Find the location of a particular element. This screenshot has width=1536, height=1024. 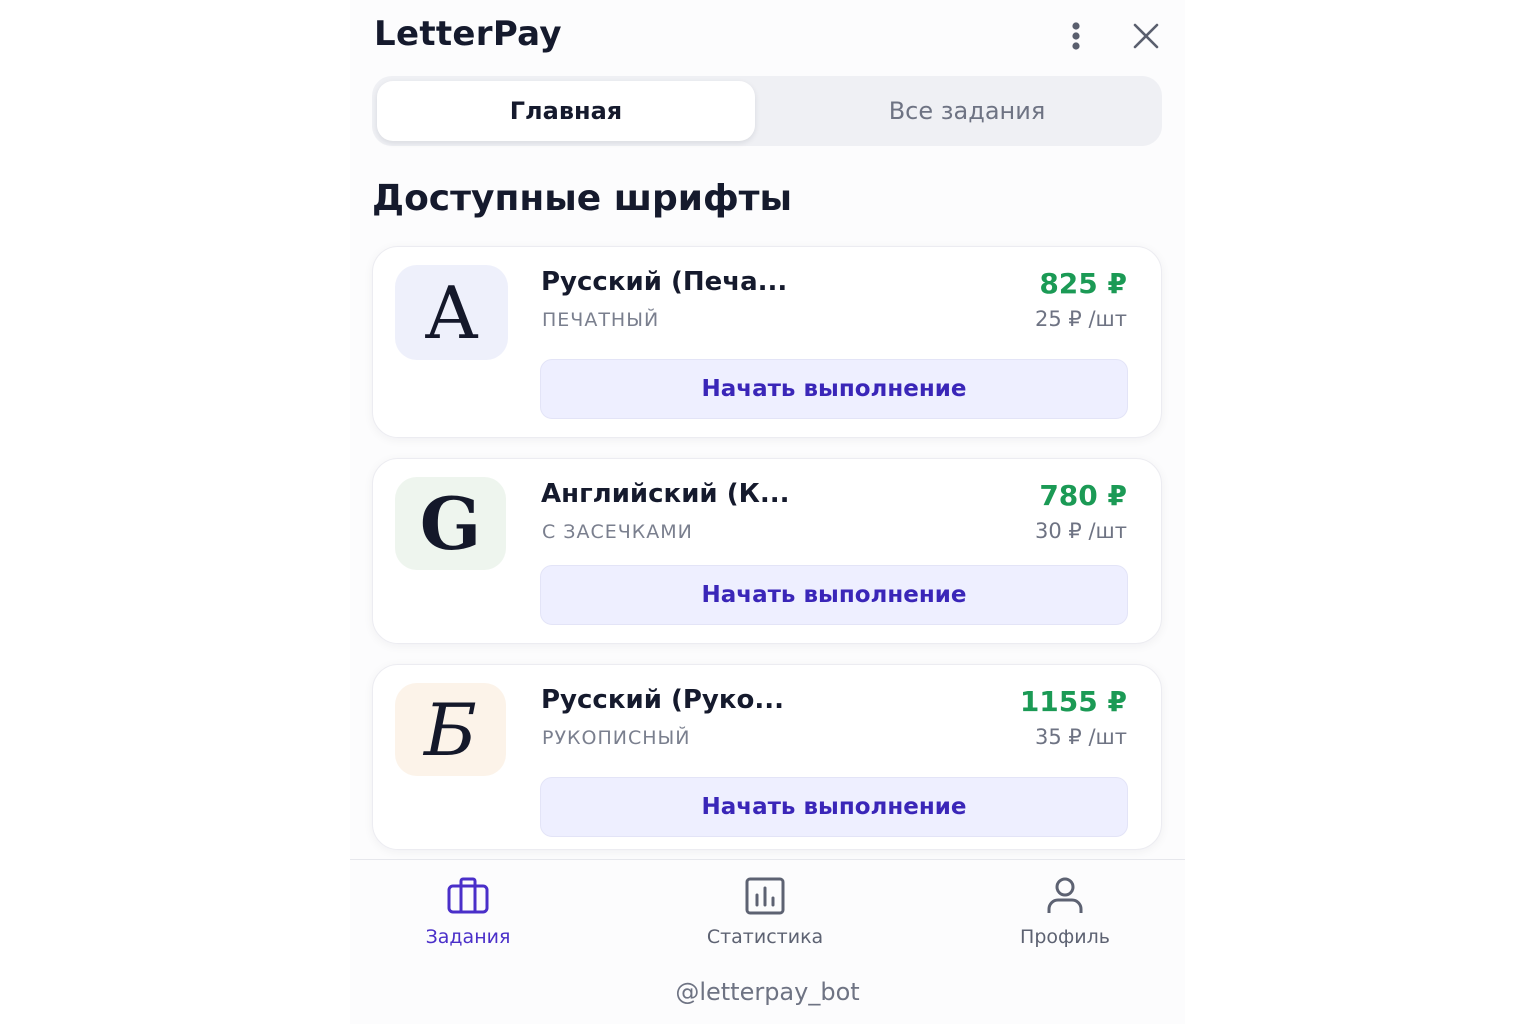

nav-item-statistics: Статистика is located at coordinates (765, 912).